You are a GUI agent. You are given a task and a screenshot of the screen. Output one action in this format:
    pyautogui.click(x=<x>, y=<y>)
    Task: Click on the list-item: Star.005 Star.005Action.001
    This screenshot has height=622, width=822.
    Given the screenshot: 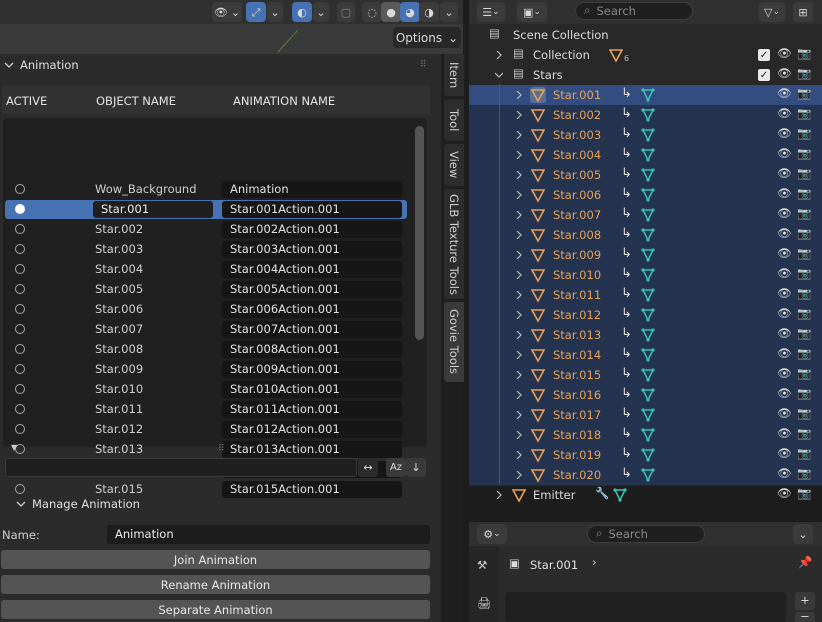 What is the action you would take?
    pyautogui.click(x=206, y=289)
    